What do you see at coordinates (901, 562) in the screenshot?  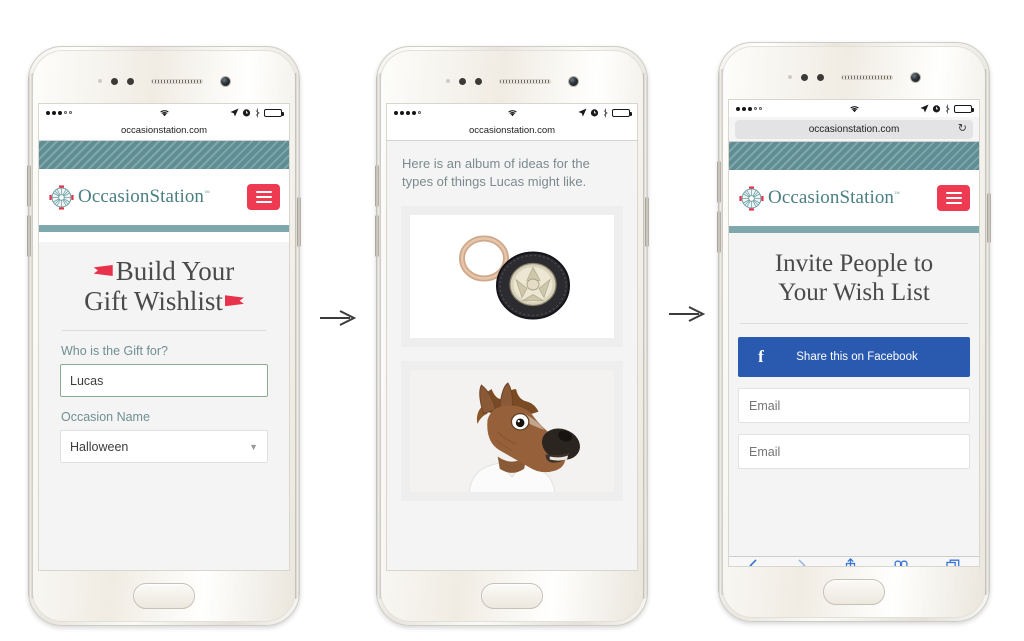 I see `bookmarks-icon` at bounding box center [901, 562].